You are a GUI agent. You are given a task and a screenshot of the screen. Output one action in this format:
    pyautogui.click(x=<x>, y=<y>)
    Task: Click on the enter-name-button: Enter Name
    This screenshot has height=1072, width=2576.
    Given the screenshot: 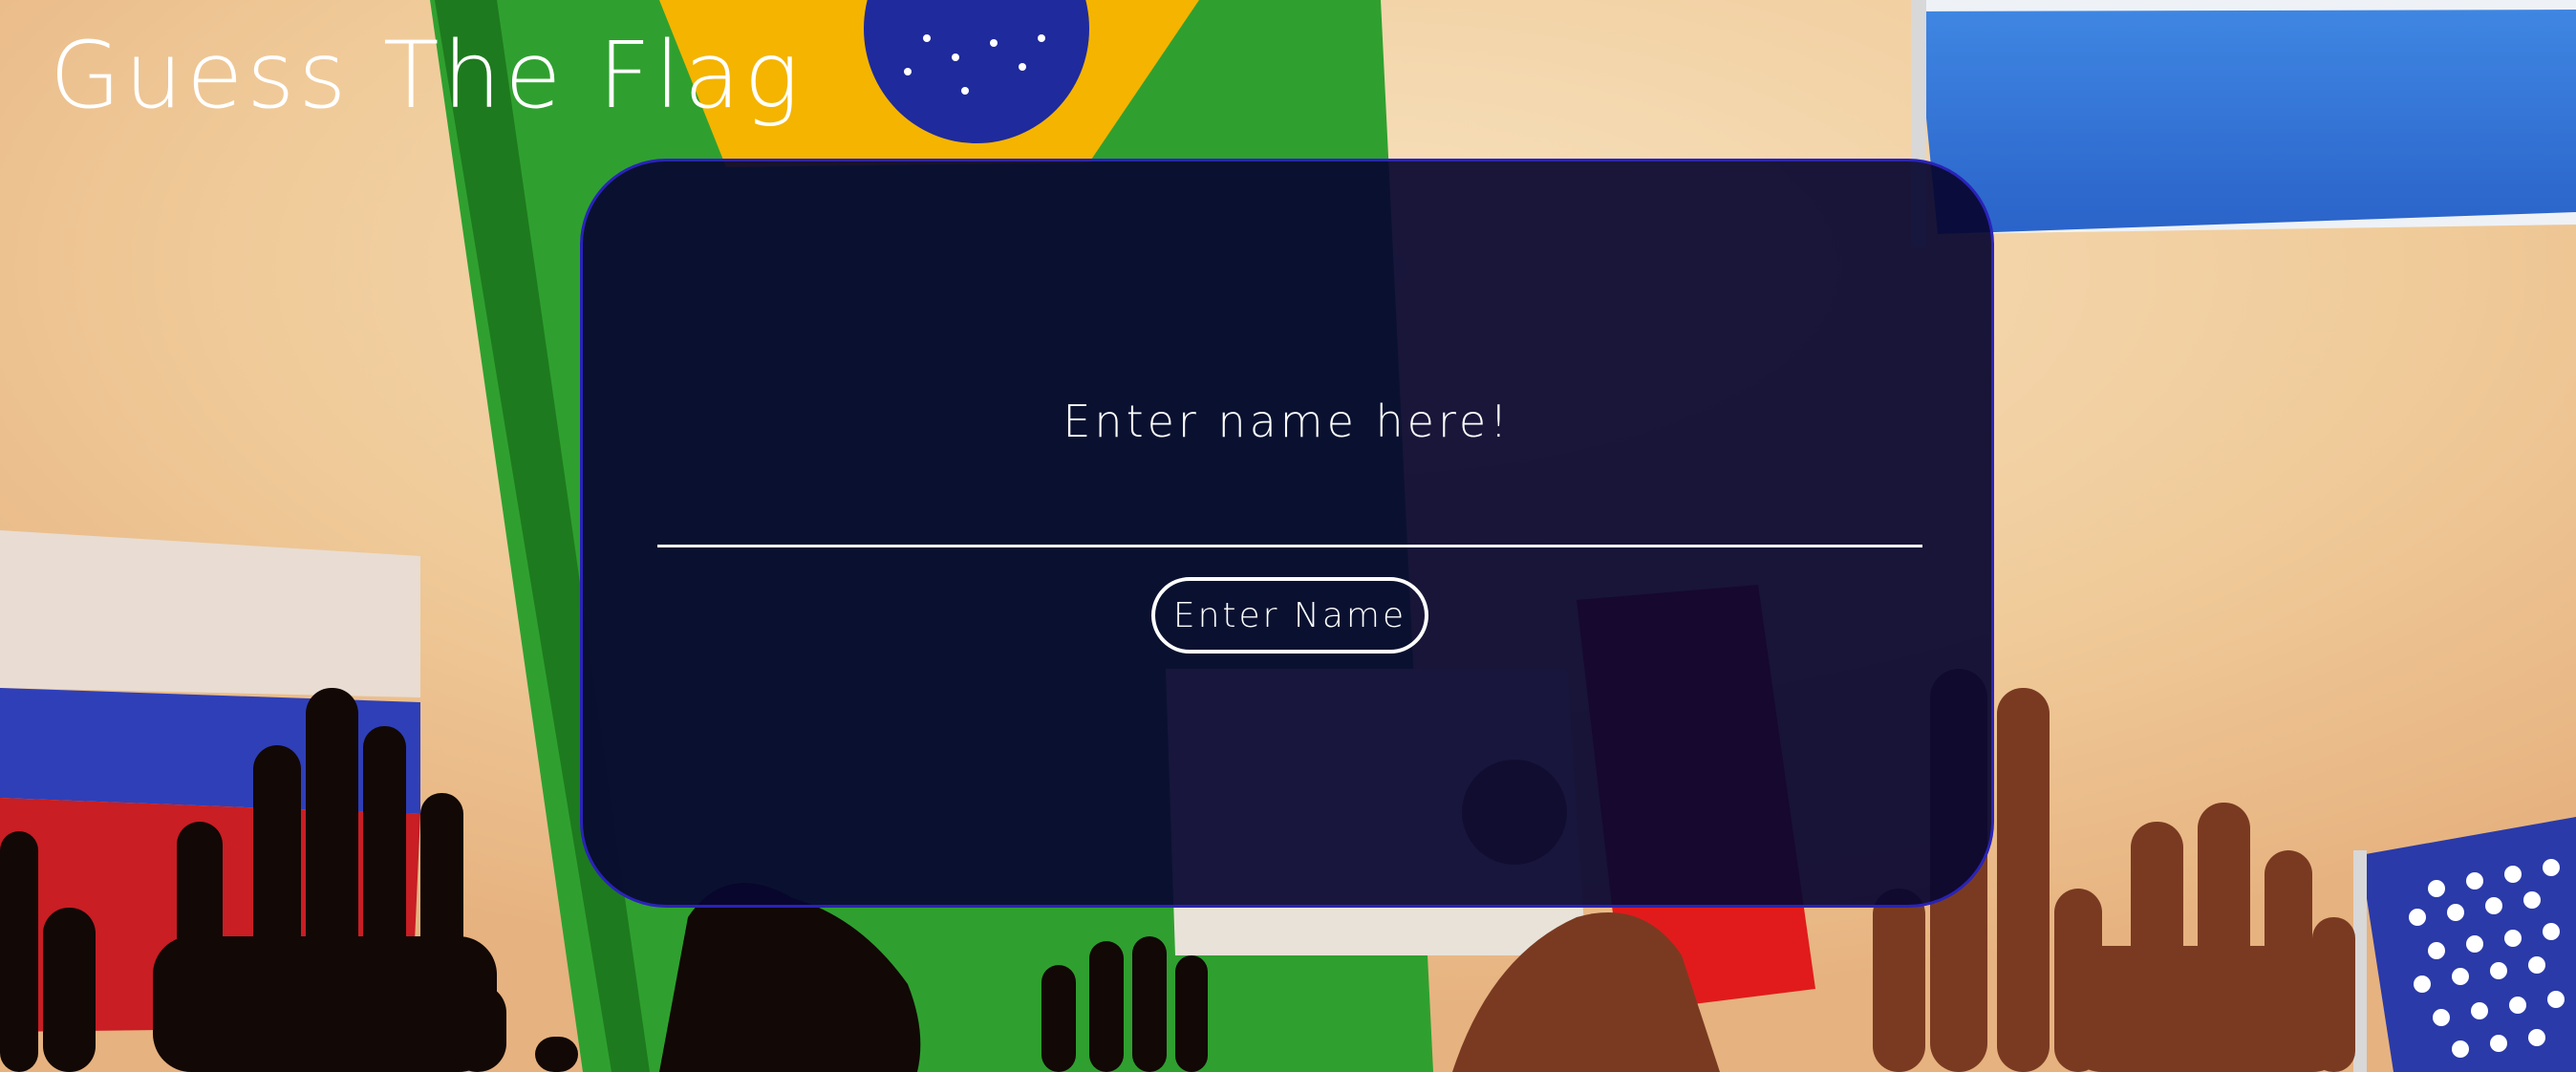 What is the action you would take?
    pyautogui.click(x=1289, y=615)
    